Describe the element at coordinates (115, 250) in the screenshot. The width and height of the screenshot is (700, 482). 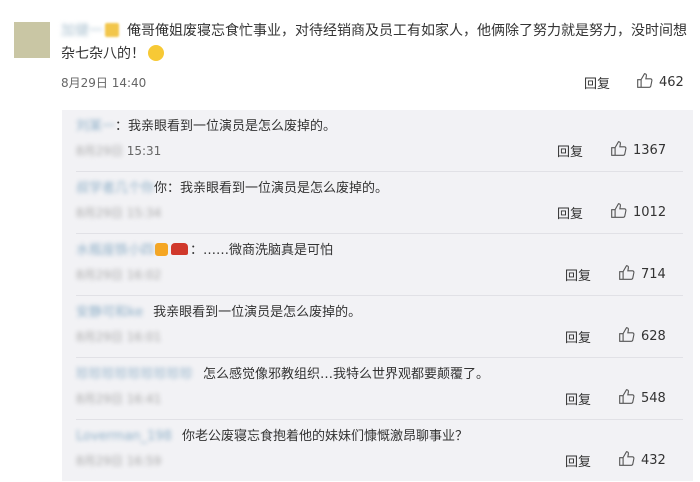
I see `reply-username: 水瓶座铁小四` at that location.